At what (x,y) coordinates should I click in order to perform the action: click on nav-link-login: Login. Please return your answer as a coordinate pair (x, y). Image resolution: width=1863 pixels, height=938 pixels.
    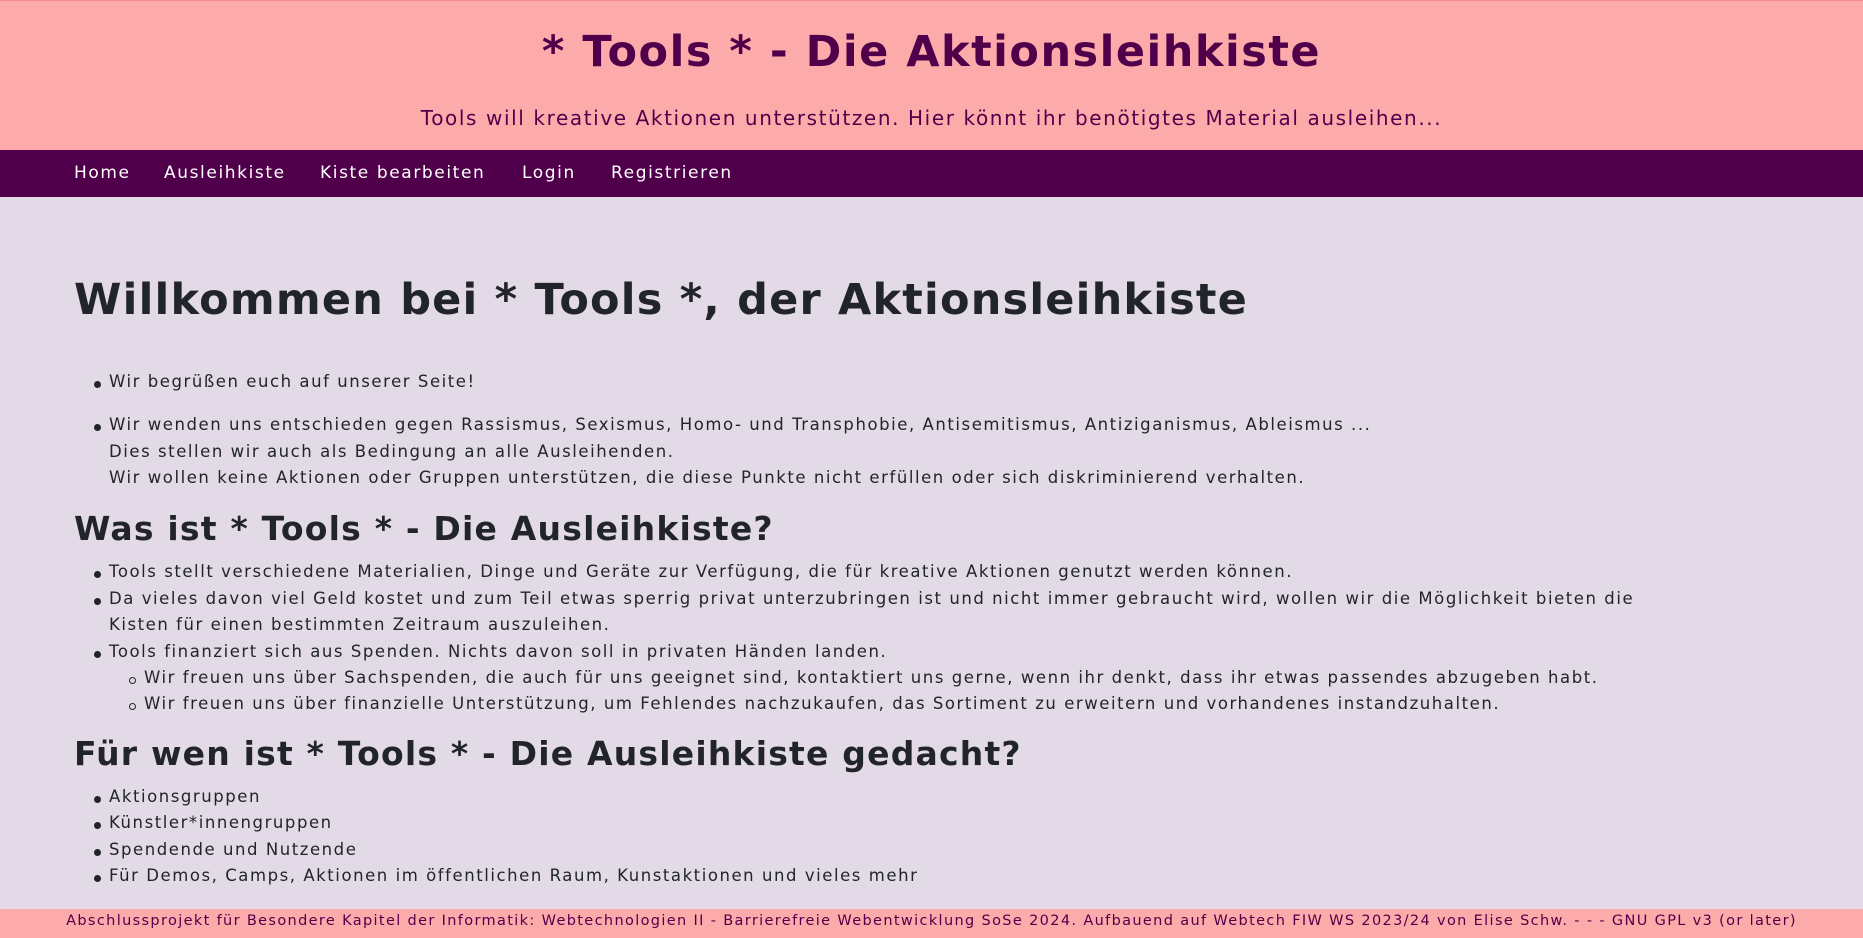
    Looking at the image, I should click on (549, 173).